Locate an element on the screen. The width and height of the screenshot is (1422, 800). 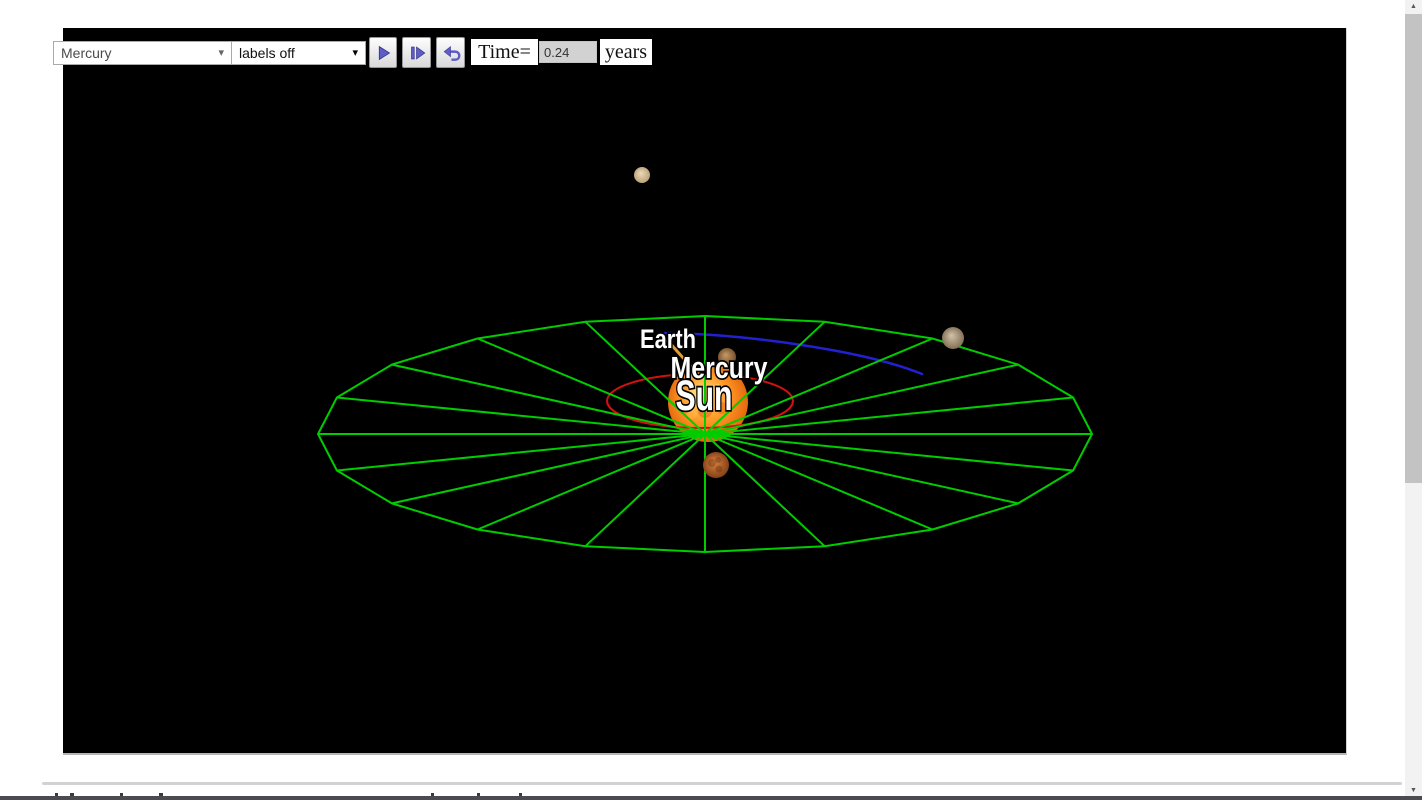
time-label: Time= is located at coordinates (504, 52).